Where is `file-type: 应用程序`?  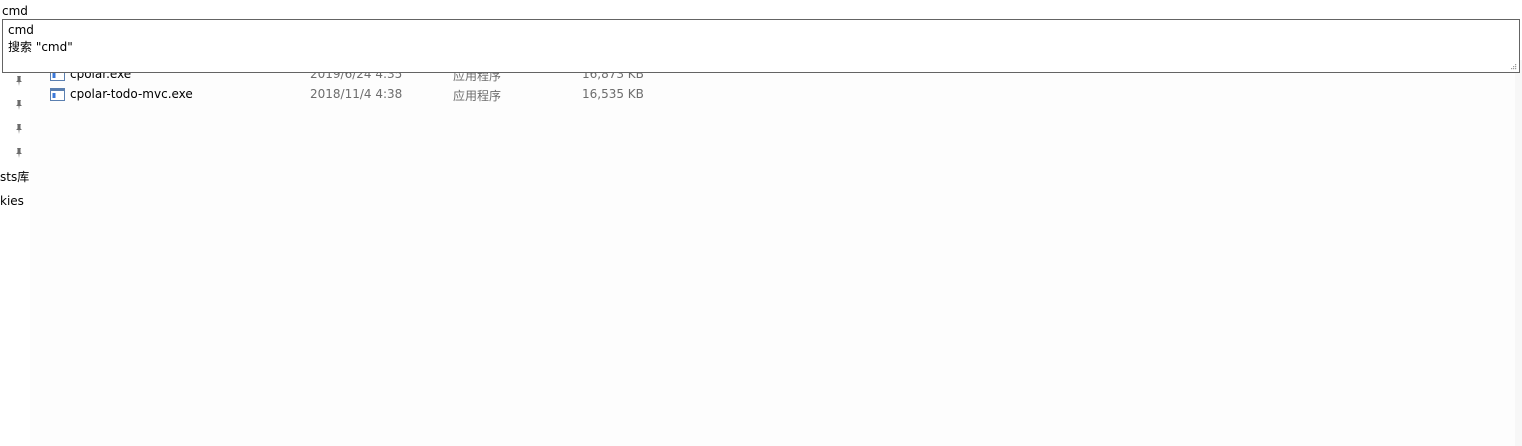
file-type: 应用程序 is located at coordinates (477, 96).